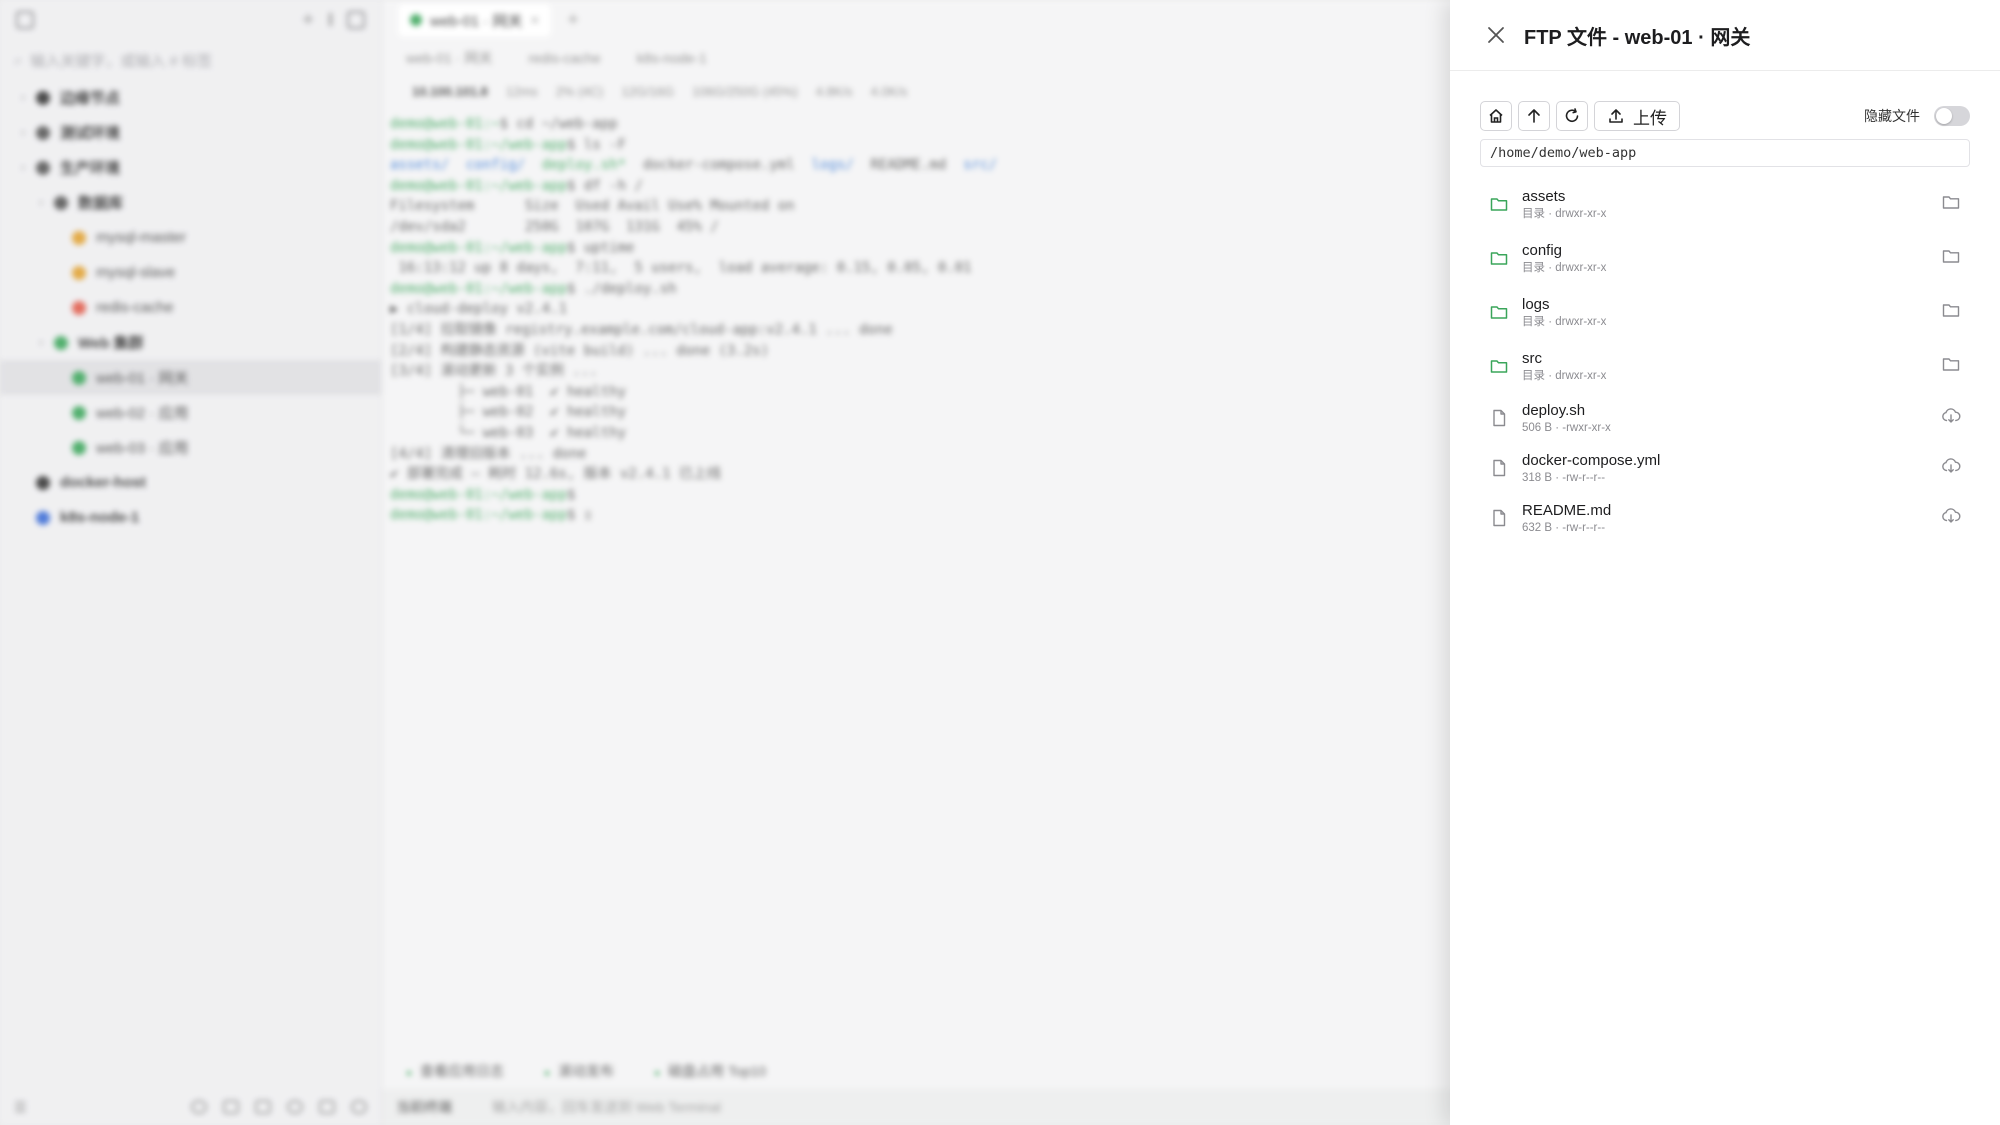 This screenshot has height=1125, width=2000. What do you see at coordinates (1731, 418) in the screenshot?
I see `file-meta: deploy.sh 506 B · -rwxr-xr-x` at bounding box center [1731, 418].